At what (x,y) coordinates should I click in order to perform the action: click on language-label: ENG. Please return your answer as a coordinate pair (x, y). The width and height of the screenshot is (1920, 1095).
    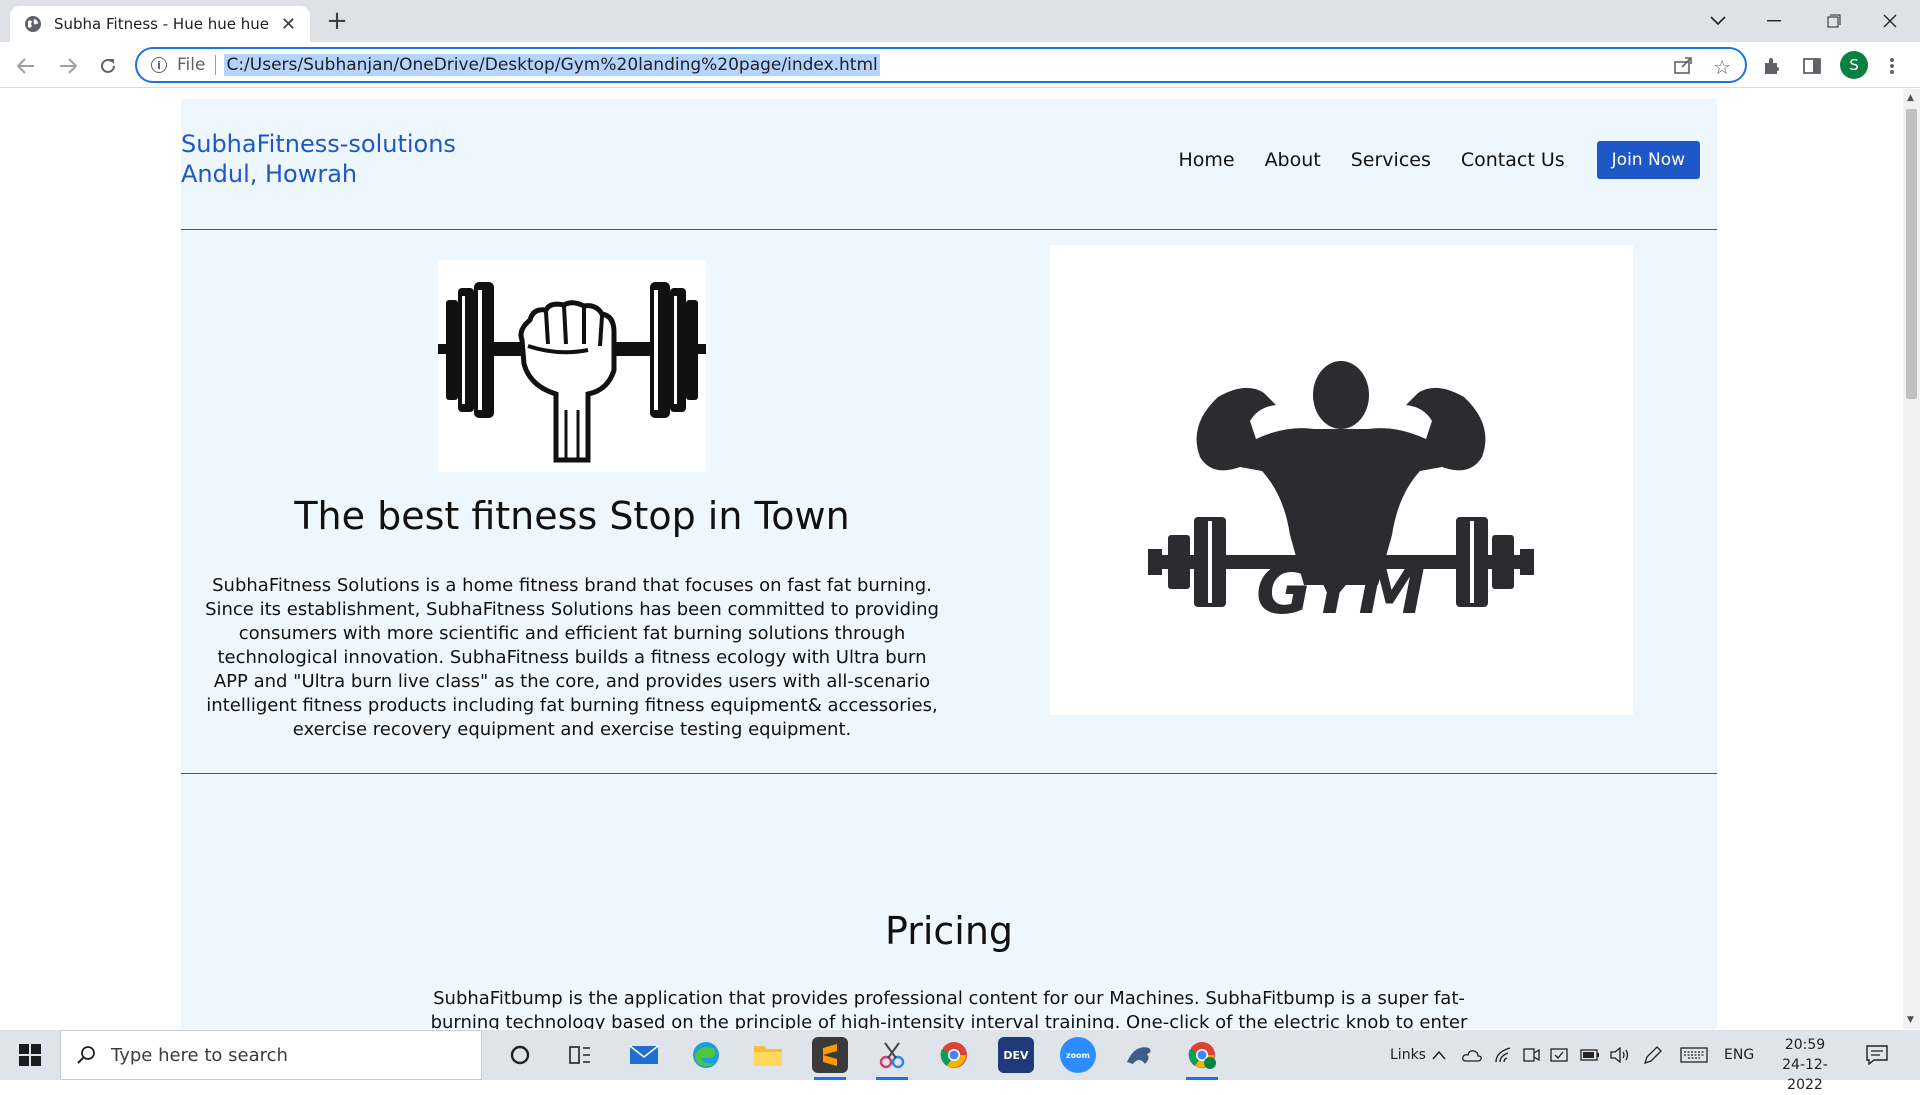
    Looking at the image, I should click on (1739, 1055).